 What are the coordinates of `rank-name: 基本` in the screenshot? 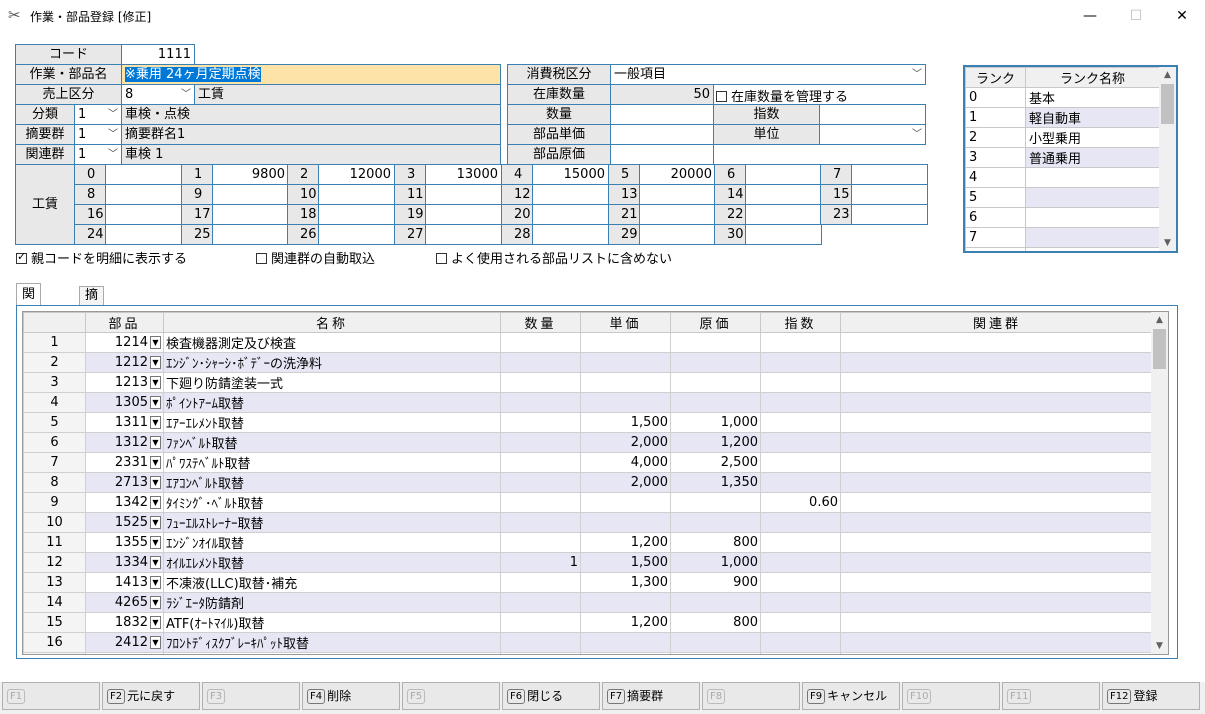 It's located at (1092, 97).